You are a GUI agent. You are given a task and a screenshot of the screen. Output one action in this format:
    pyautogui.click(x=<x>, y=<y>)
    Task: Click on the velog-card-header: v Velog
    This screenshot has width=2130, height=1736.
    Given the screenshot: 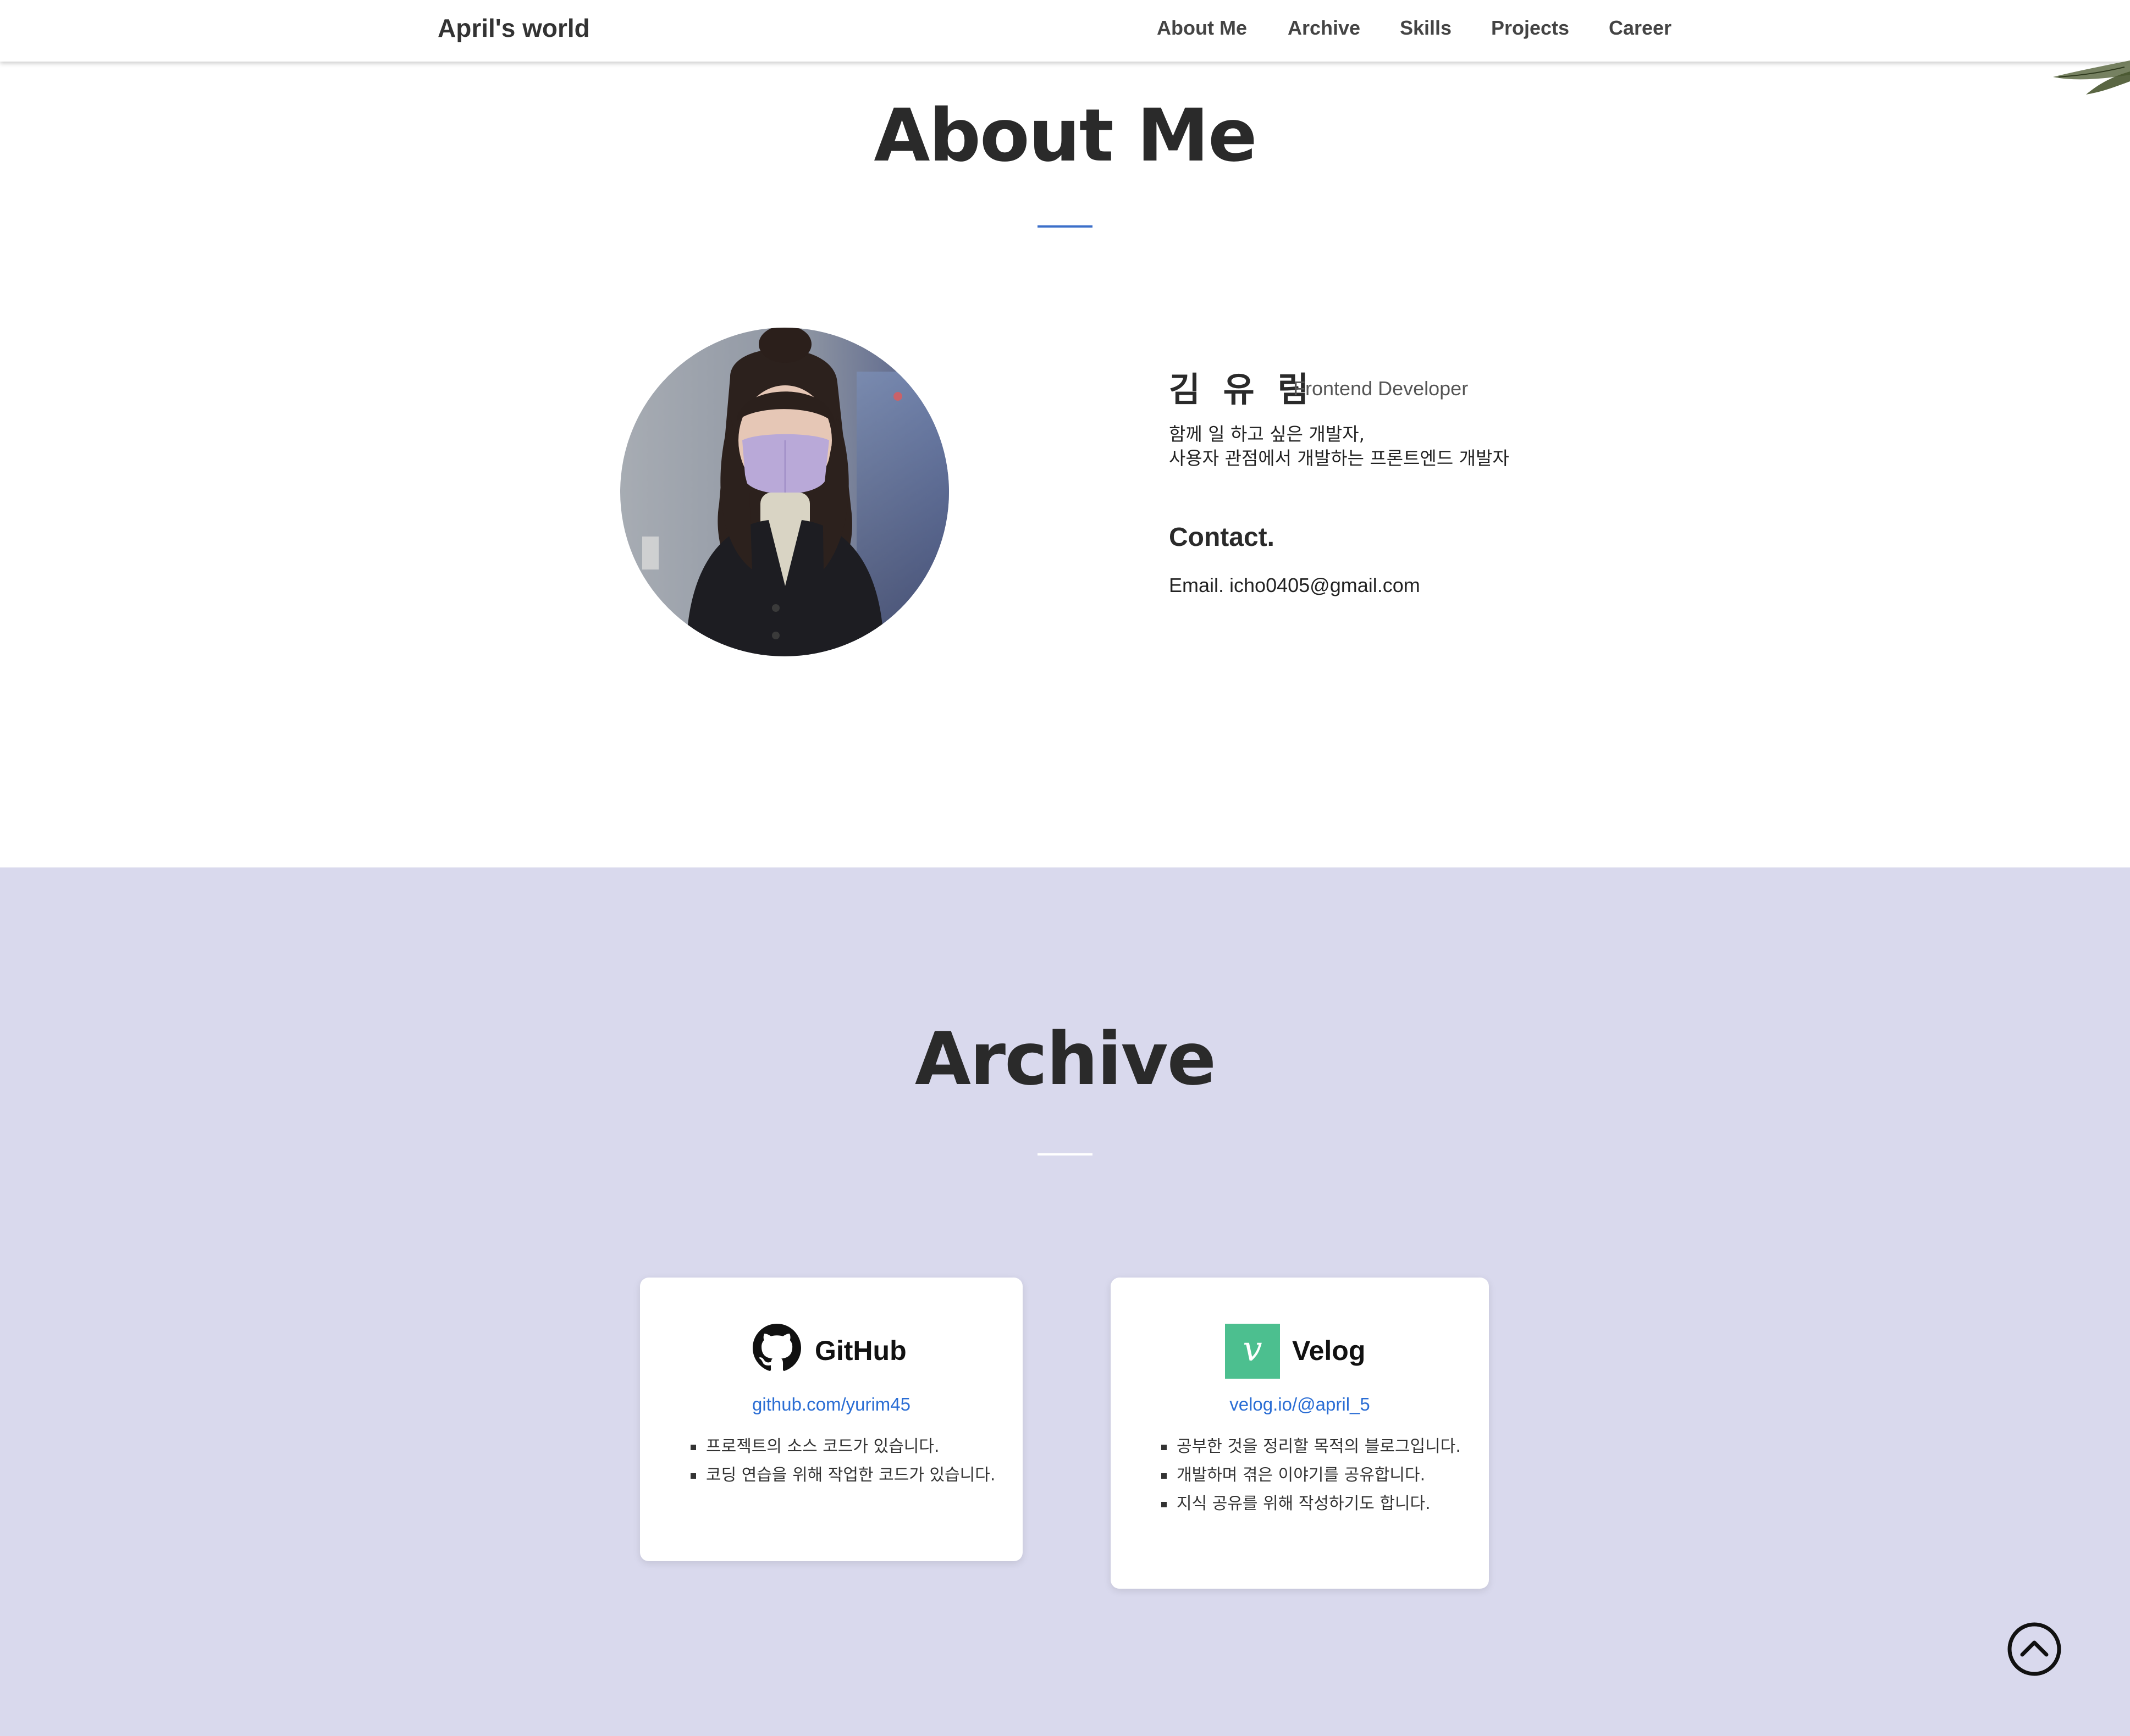 What is the action you would take?
    pyautogui.click(x=1300, y=1351)
    